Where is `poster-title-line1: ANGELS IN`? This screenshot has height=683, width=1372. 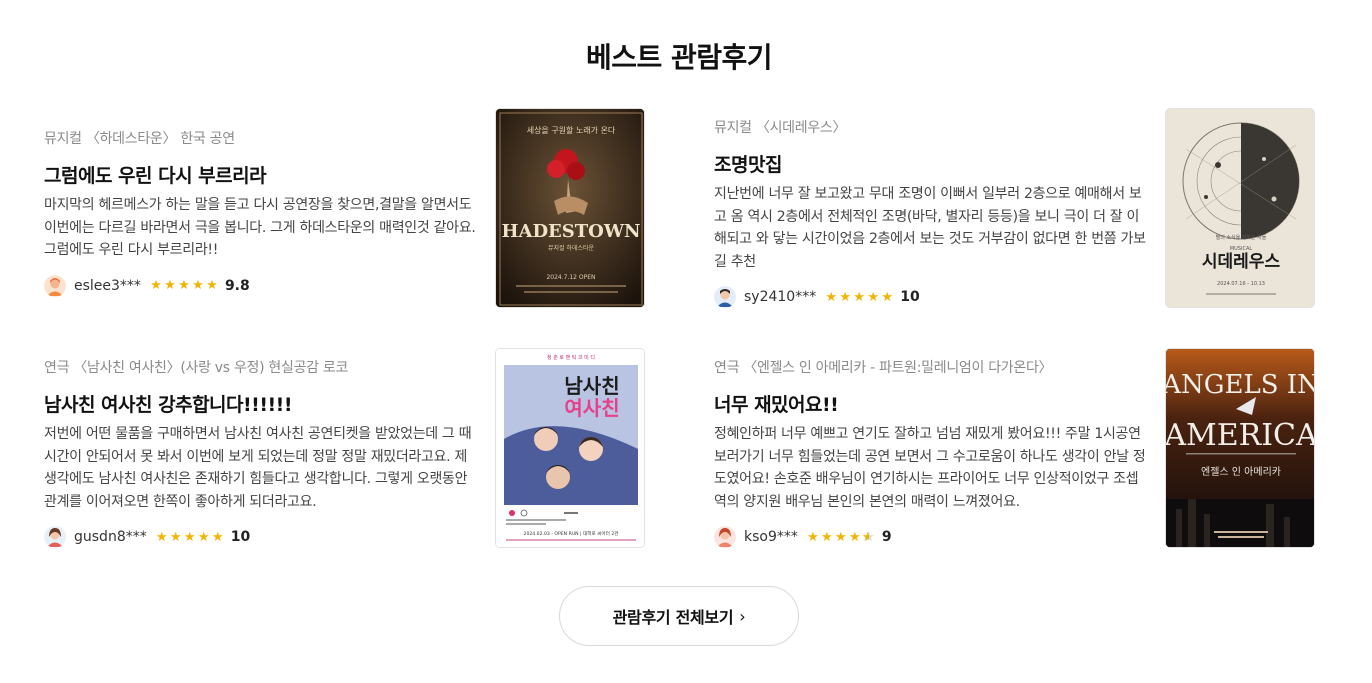 poster-title-line1: ANGELS IN is located at coordinates (1240, 385).